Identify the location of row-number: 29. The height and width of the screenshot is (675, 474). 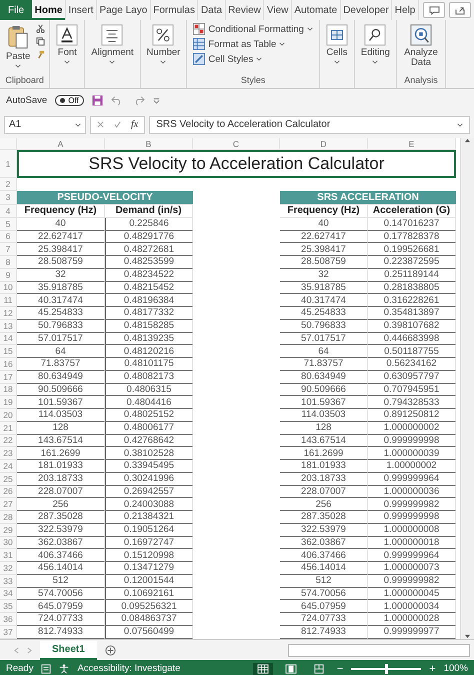
(8, 530).